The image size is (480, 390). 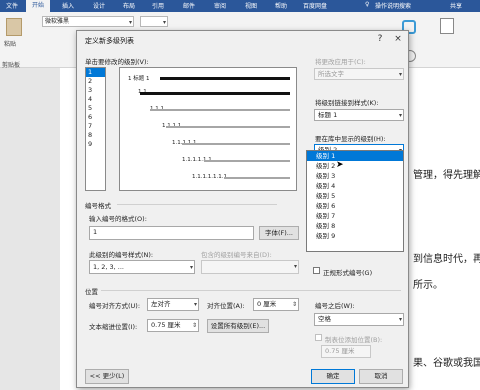 What do you see at coordinates (109, 41) in the screenshot?
I see `dialog-title: 定义新多级列表` at bounding box center [109, 41].